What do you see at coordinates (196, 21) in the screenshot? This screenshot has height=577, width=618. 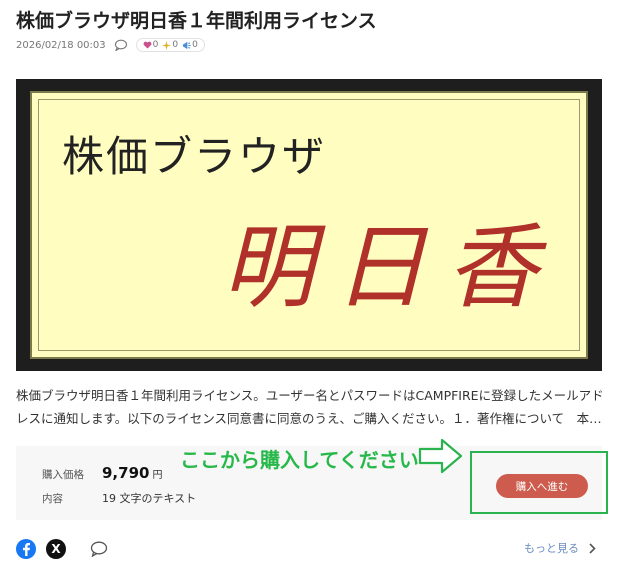 I see `article-title: 株価ブラウザ明日香１年間利用ライセンス` at bounding box center [196, 21].